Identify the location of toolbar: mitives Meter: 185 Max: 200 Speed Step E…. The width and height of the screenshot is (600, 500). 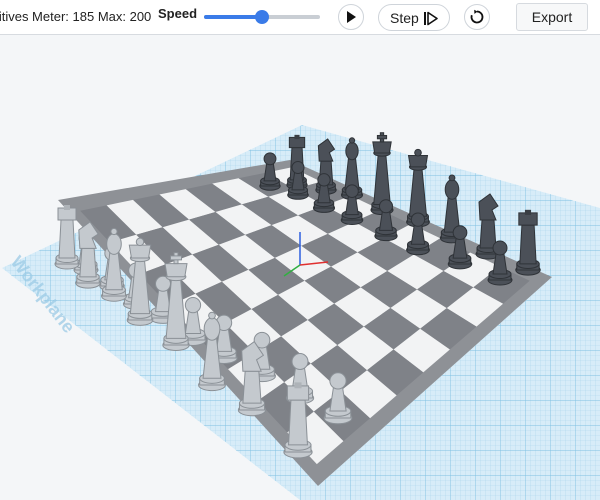
(300, 17).